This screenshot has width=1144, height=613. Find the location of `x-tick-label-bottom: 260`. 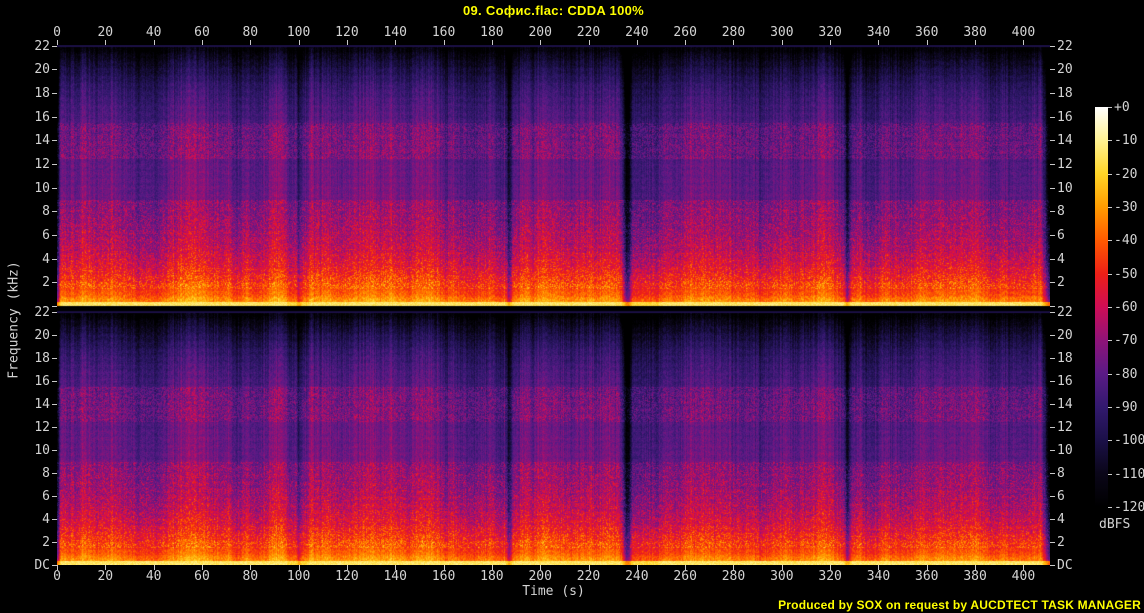

x-tick-label-bottom: 260 is located at coordinates (685, 576).